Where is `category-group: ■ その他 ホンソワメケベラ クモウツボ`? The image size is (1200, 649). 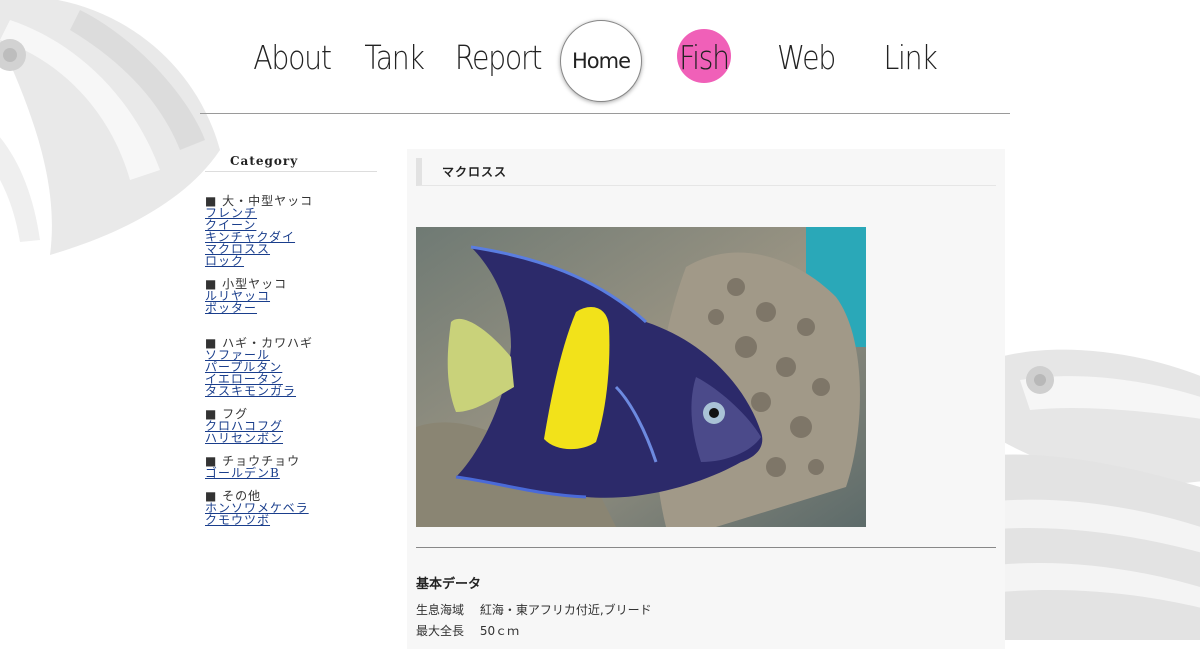 category-group: ■ その他 ホンソワメケベラ クモウツボ is located at coordinates (291, 508).